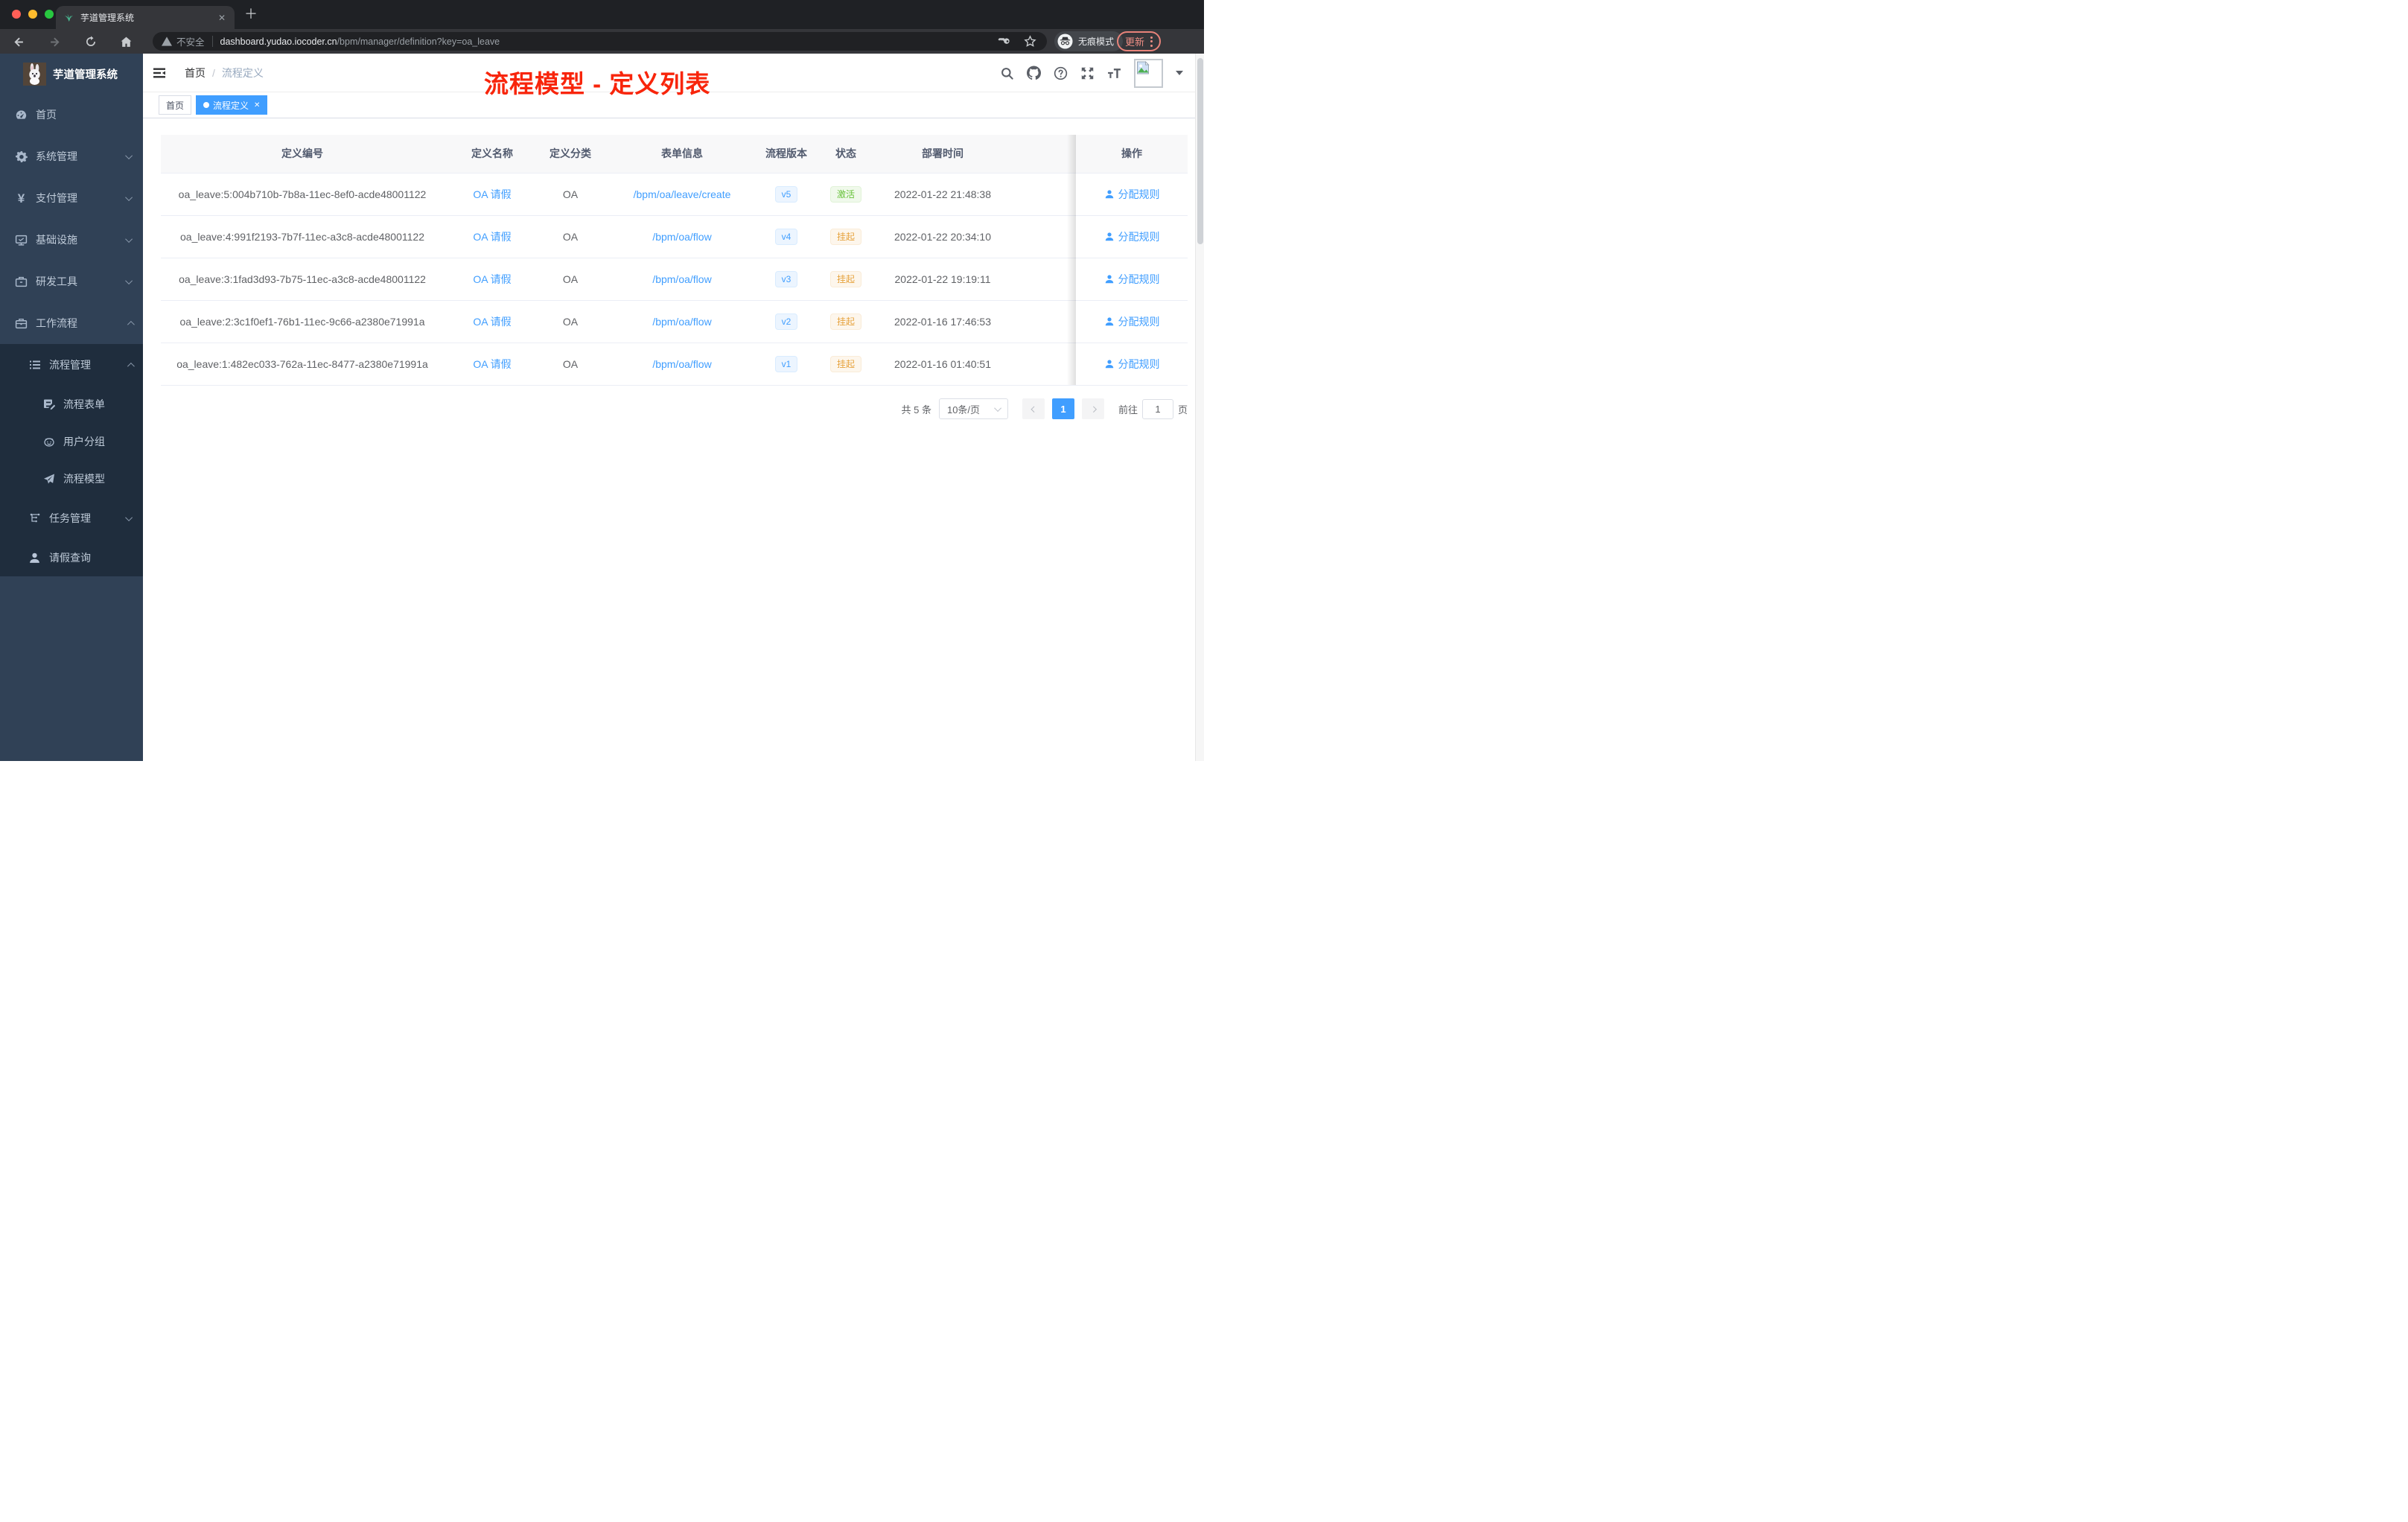 The image size is (2408, 1522). What do you see at coordinates (1007, 73) in the screenshot?
I see `search-icon` at bounding box center [1007, 73].